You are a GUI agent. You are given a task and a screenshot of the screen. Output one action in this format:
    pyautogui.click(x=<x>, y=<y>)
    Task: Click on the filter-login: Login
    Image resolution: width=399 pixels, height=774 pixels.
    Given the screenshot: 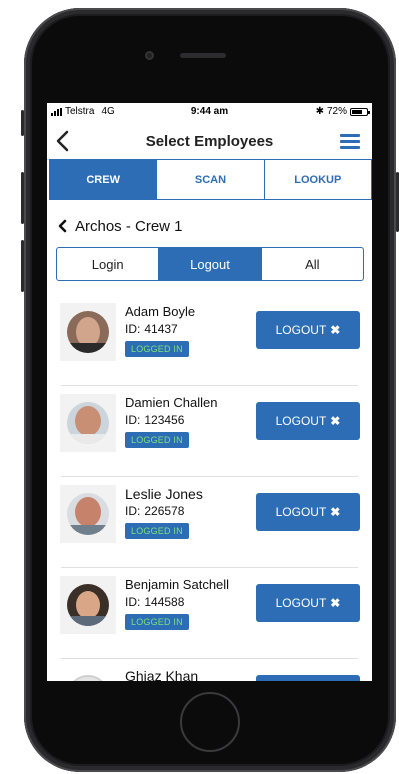 What is the action you would take?
    pyautogui.click(x=108, y=264)
    